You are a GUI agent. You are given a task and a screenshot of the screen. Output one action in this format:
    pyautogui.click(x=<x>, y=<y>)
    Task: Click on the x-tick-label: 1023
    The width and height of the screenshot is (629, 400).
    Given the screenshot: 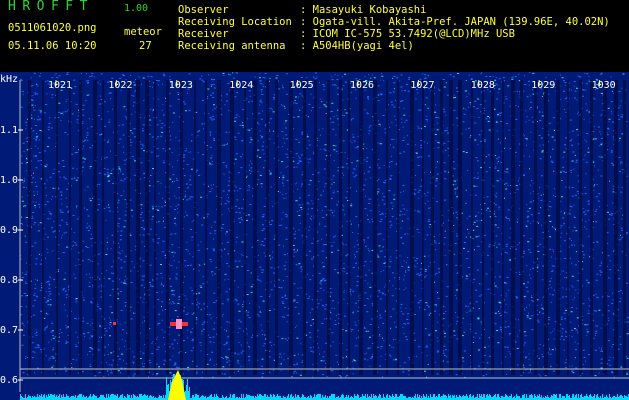 What is the action you would take?
    pyautogui.click(x=181, y=85)
    